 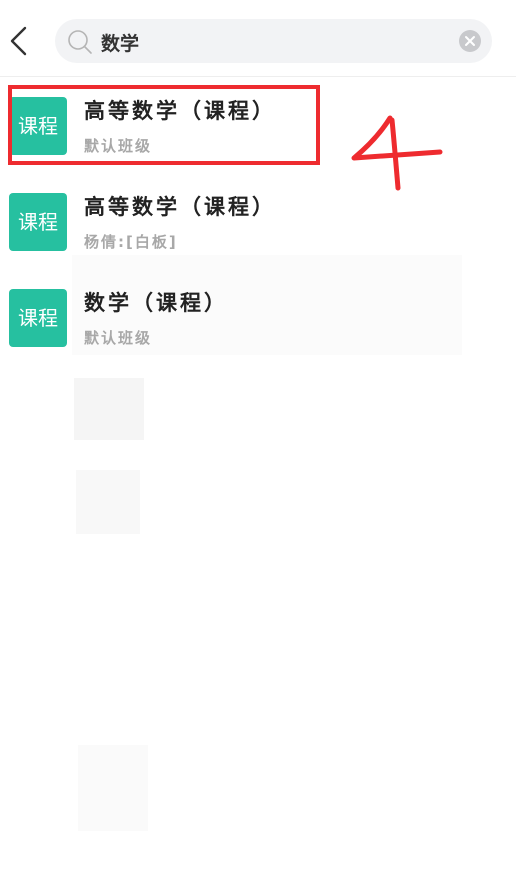 I want to click on clear-search-button, so click(x=470, y=41).